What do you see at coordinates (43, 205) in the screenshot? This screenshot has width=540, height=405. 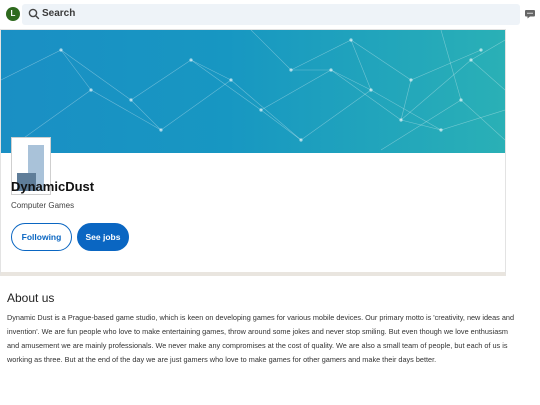 I see `company-industry: Computer Games` at bounding box center [43, 205].